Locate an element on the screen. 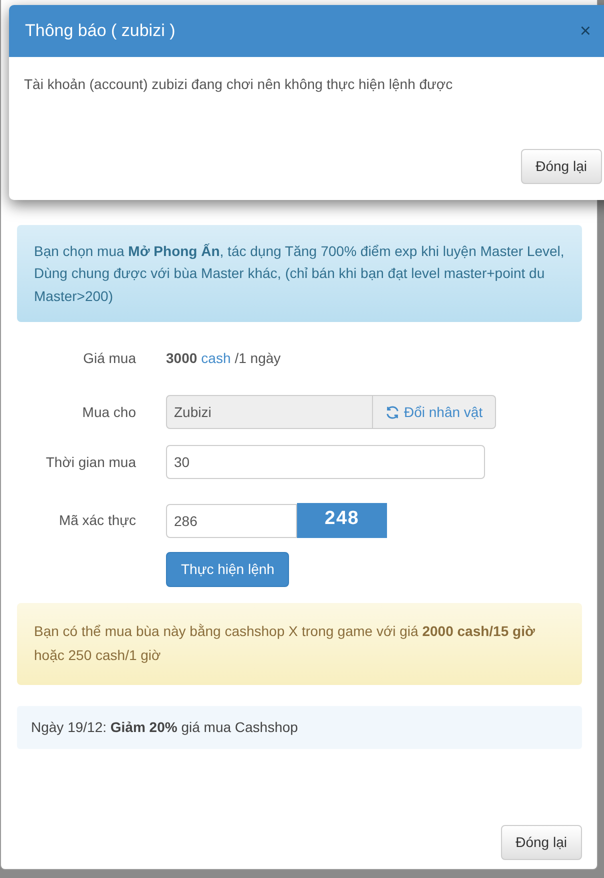  info-alert: Bạn chọn mua Mở Phong Ấn, tác dụng Tăng 700% điểm exp khi luyện Master Level, Dùng chung được với bùa Master khác, (chỉ bán khi bạn đạt level master+point du Master>200) is located at coordinates (299, 273).